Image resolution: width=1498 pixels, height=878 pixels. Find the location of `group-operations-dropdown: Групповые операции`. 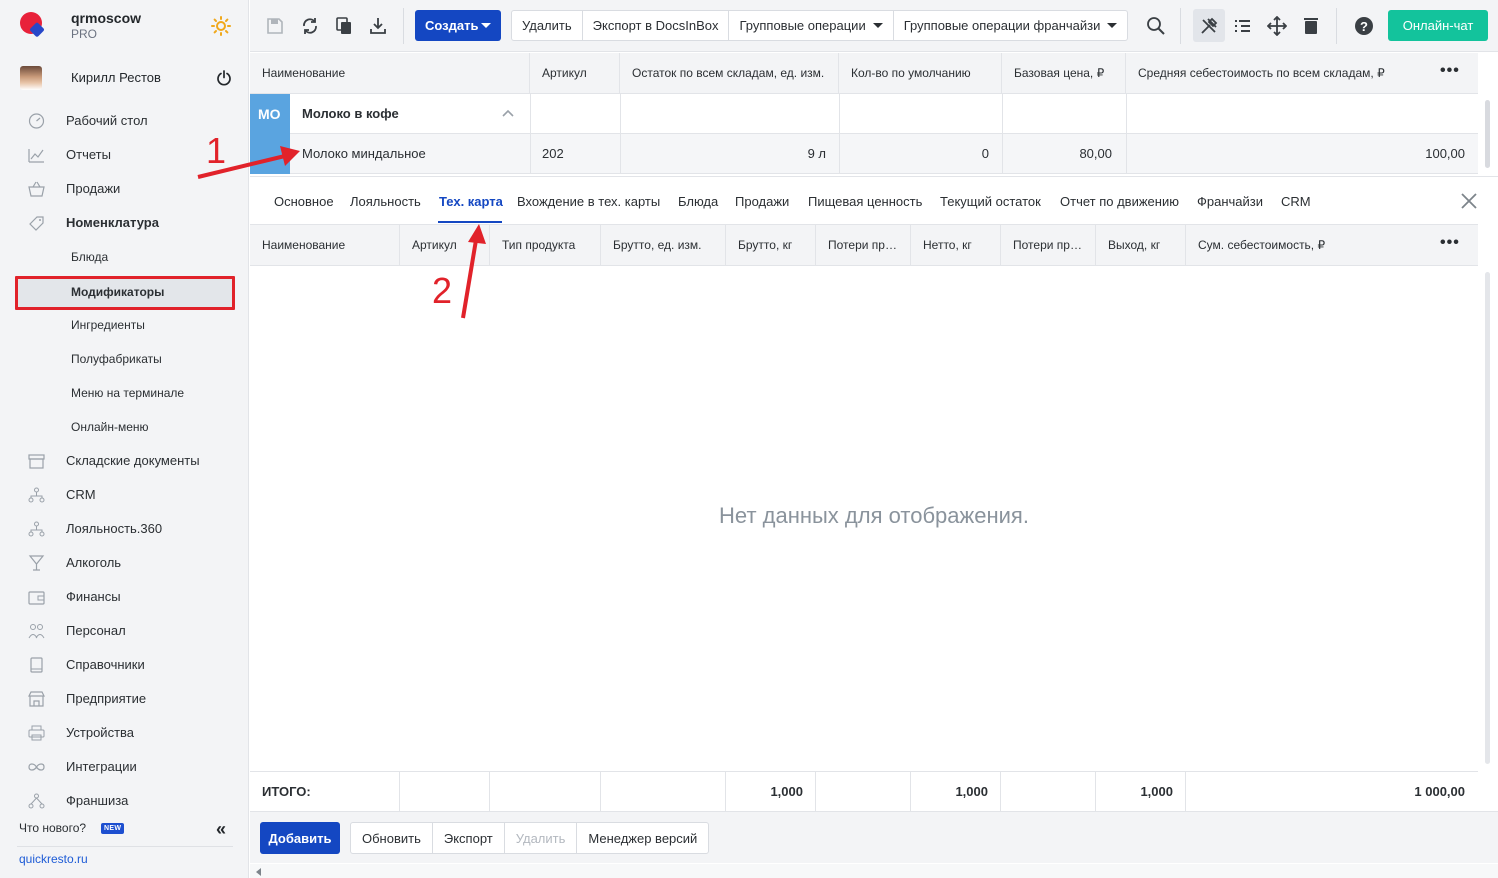

group-operations-dropdown: Групповые операции is located at coordinates (811, 25).